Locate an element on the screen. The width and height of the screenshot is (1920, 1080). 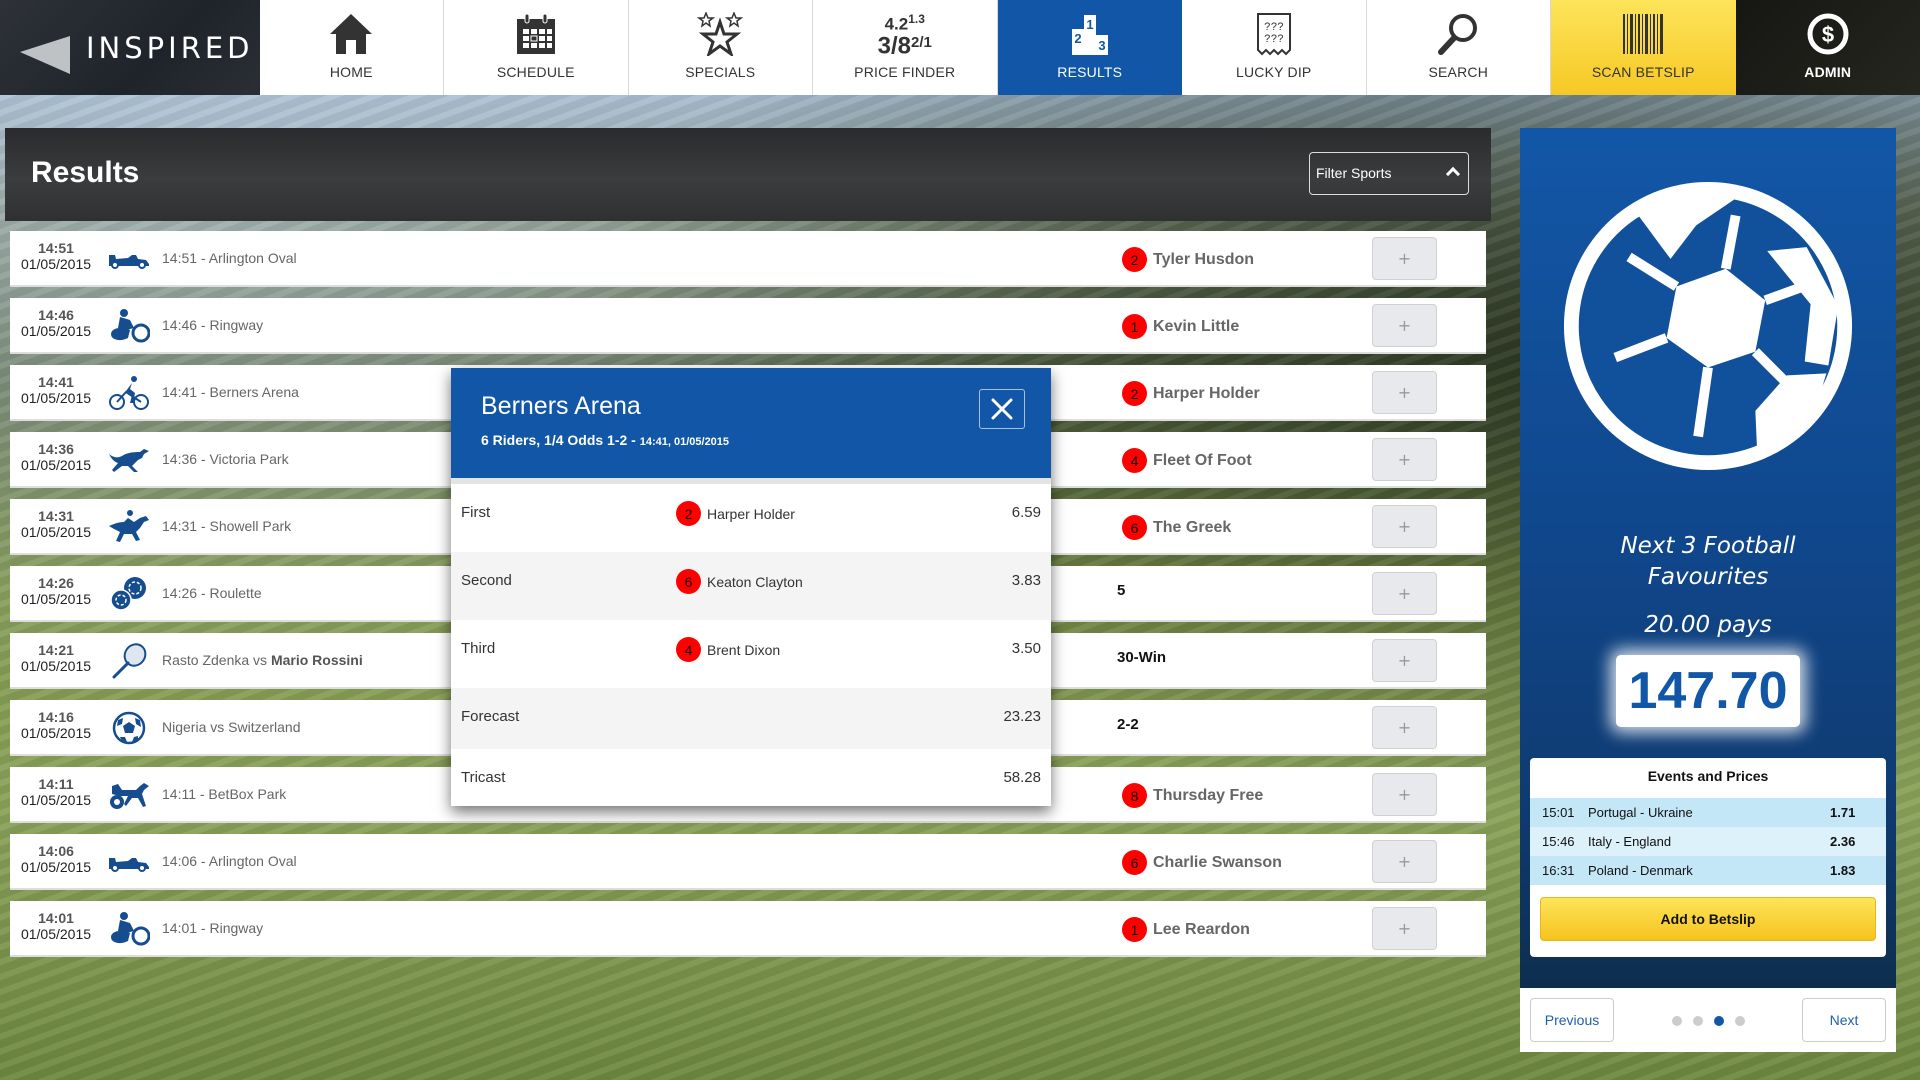
next-button: Next is located at coordinates (1844, 1020).